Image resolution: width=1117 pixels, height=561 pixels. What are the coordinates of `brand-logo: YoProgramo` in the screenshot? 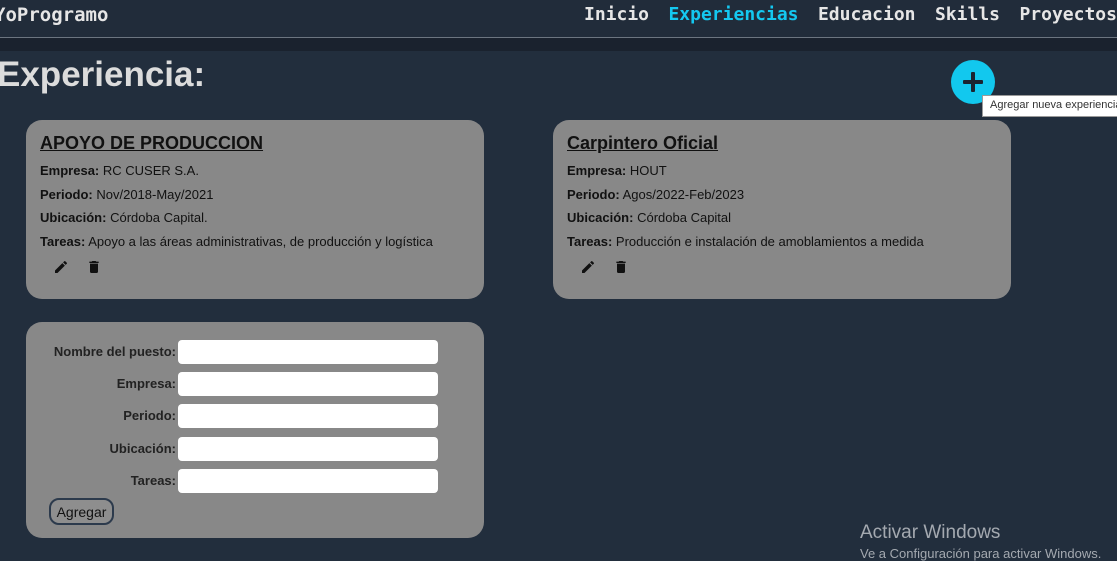 It's located at (54, 15).